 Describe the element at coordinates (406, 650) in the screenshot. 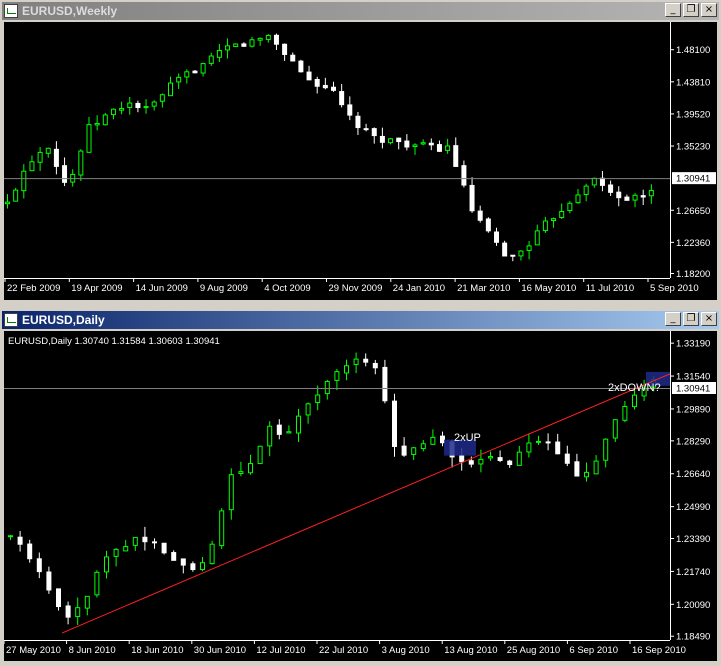

I see `date-label: 3 Aug 2010` at that location.